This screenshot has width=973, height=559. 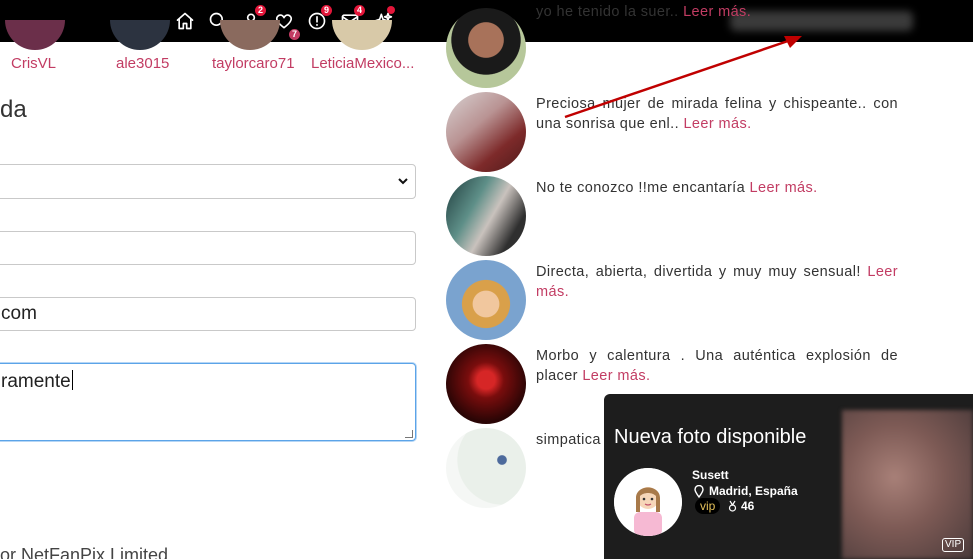 I want to click on profile-description: yo he tenido la suer.. Leer más., so click(x=644, y=12).